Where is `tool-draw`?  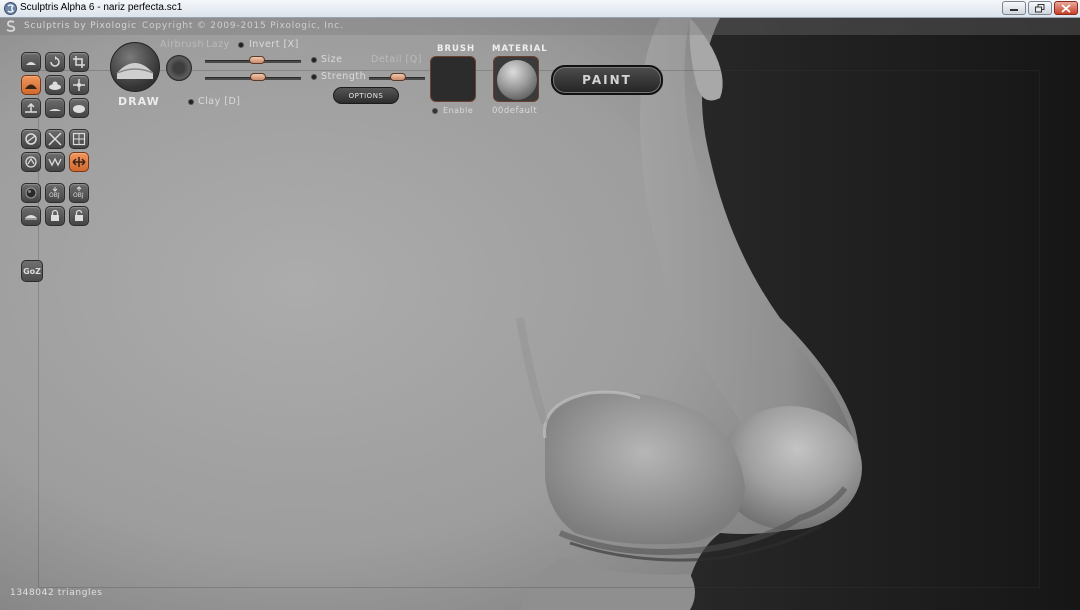 tool-draw is located at coordinates (31, 85).